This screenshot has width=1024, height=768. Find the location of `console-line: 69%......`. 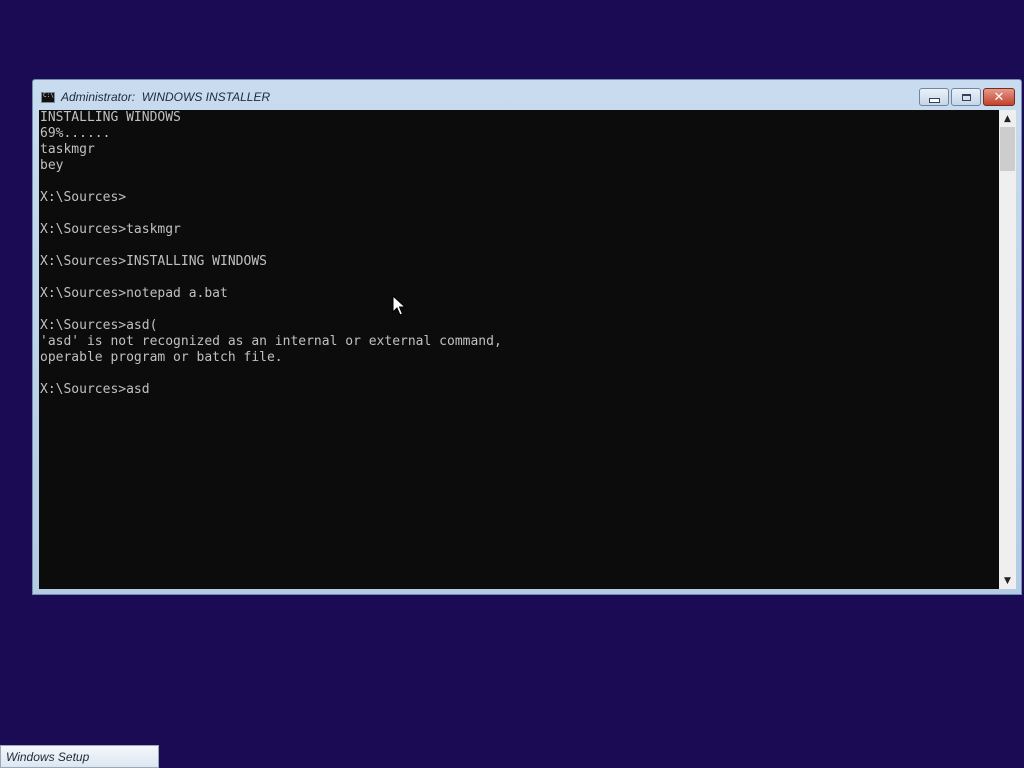

console-line: 69%...... is located at coordinates (75, 133).